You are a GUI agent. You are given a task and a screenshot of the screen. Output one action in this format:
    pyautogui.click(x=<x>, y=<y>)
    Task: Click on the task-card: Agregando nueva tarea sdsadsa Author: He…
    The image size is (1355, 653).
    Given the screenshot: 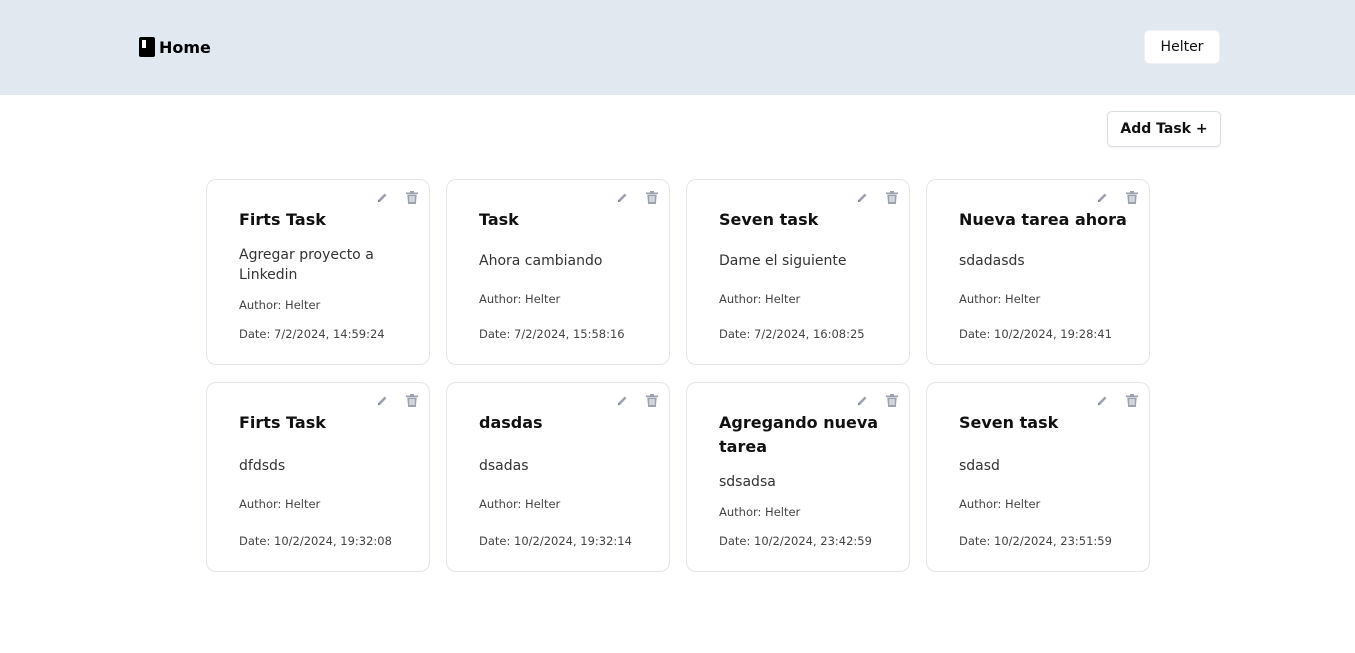 What is the action you would take?
    pyautogui.click(x=798, y=477)
    